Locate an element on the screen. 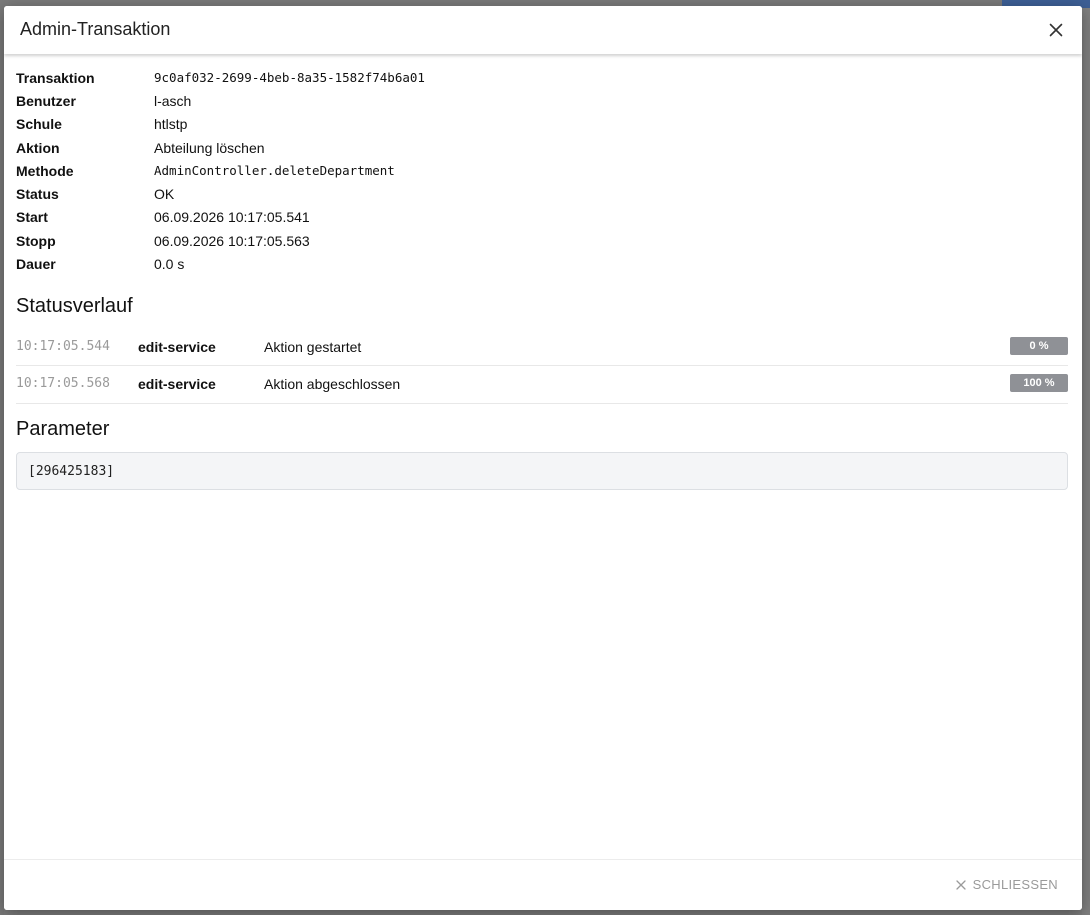 Image resolution: width=1090 pixels, height=915 pixels. log-timestamp: 10:17:05.568 is located at coordinates (63, 383).